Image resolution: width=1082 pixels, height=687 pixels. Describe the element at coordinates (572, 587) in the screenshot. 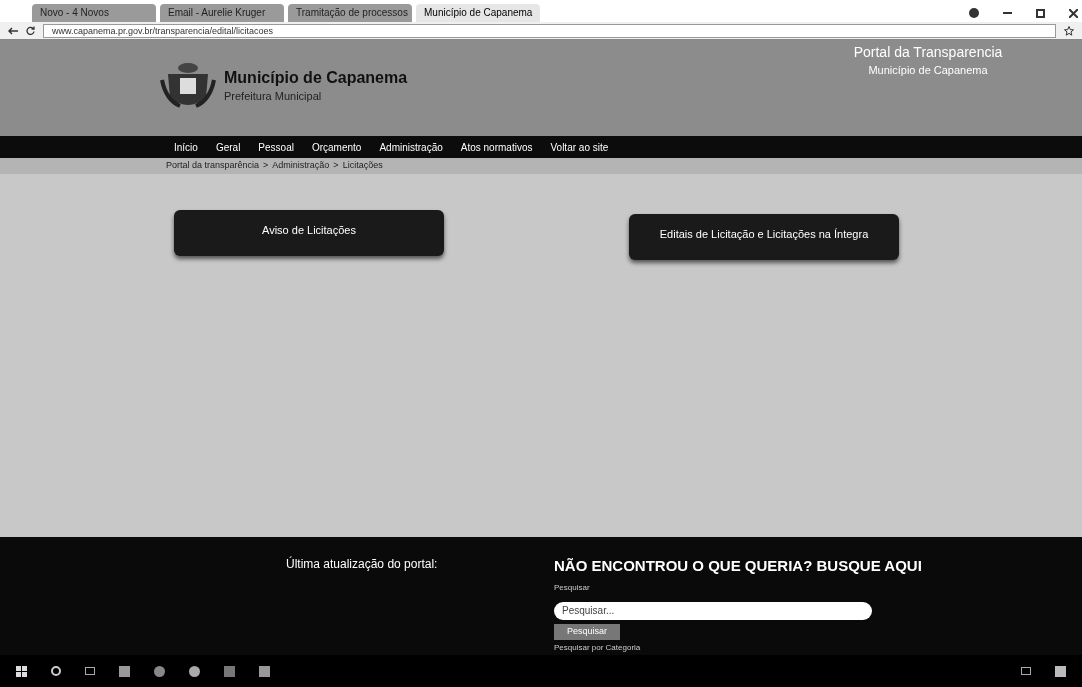

I see `search-label: Pesquisar` at that location.